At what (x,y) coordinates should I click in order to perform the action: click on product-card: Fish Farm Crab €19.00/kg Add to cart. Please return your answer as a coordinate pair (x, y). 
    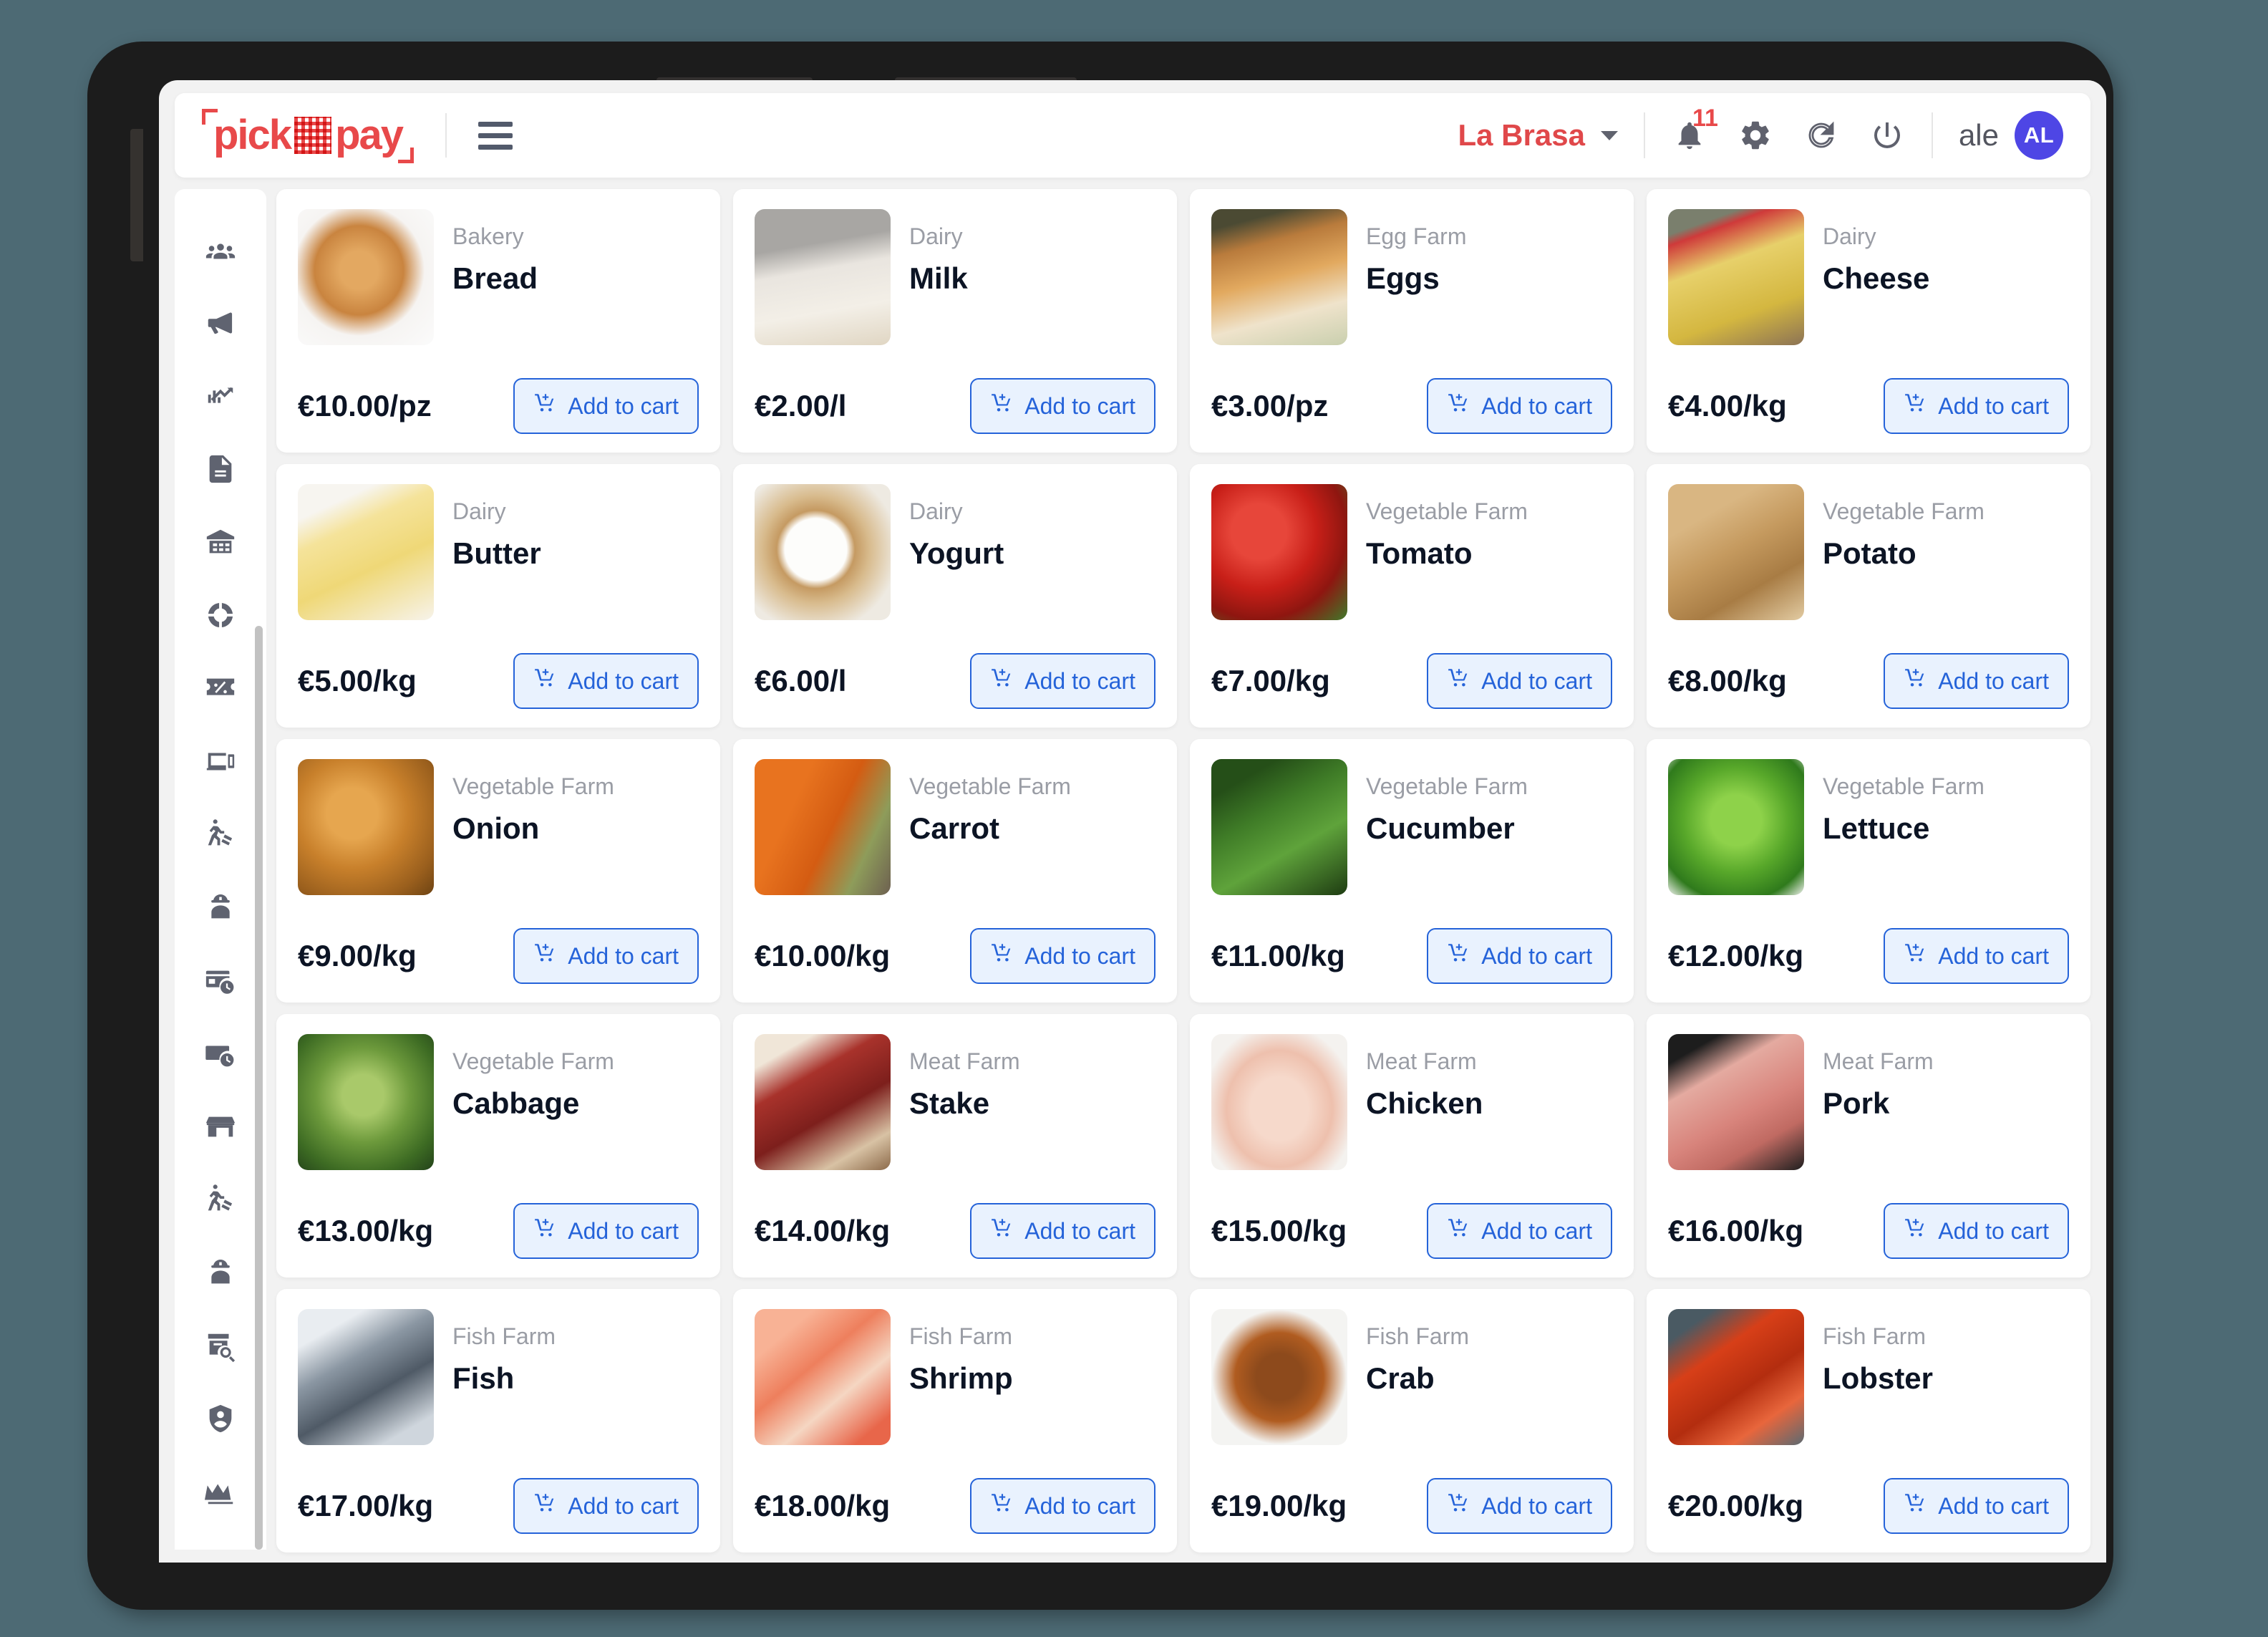
    Looking at the image, I should click on (1412, 1421).